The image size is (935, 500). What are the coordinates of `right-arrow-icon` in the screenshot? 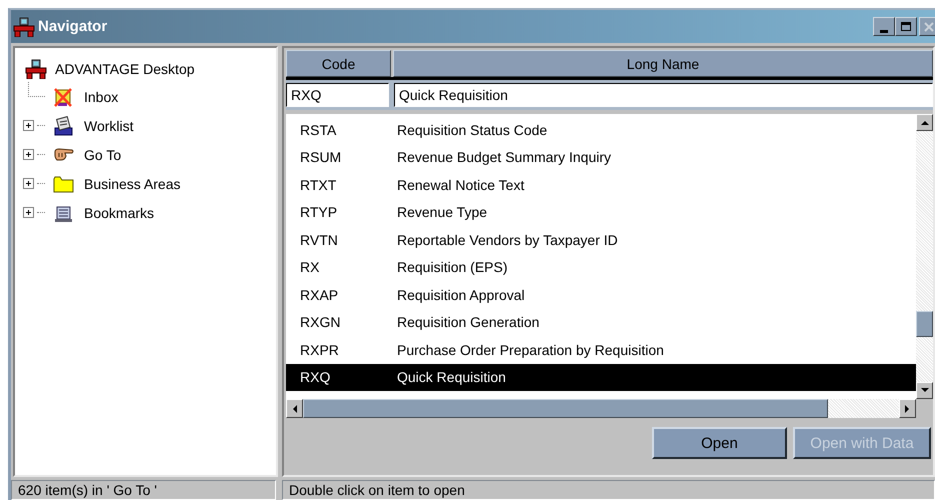 It's located at (907, 408).